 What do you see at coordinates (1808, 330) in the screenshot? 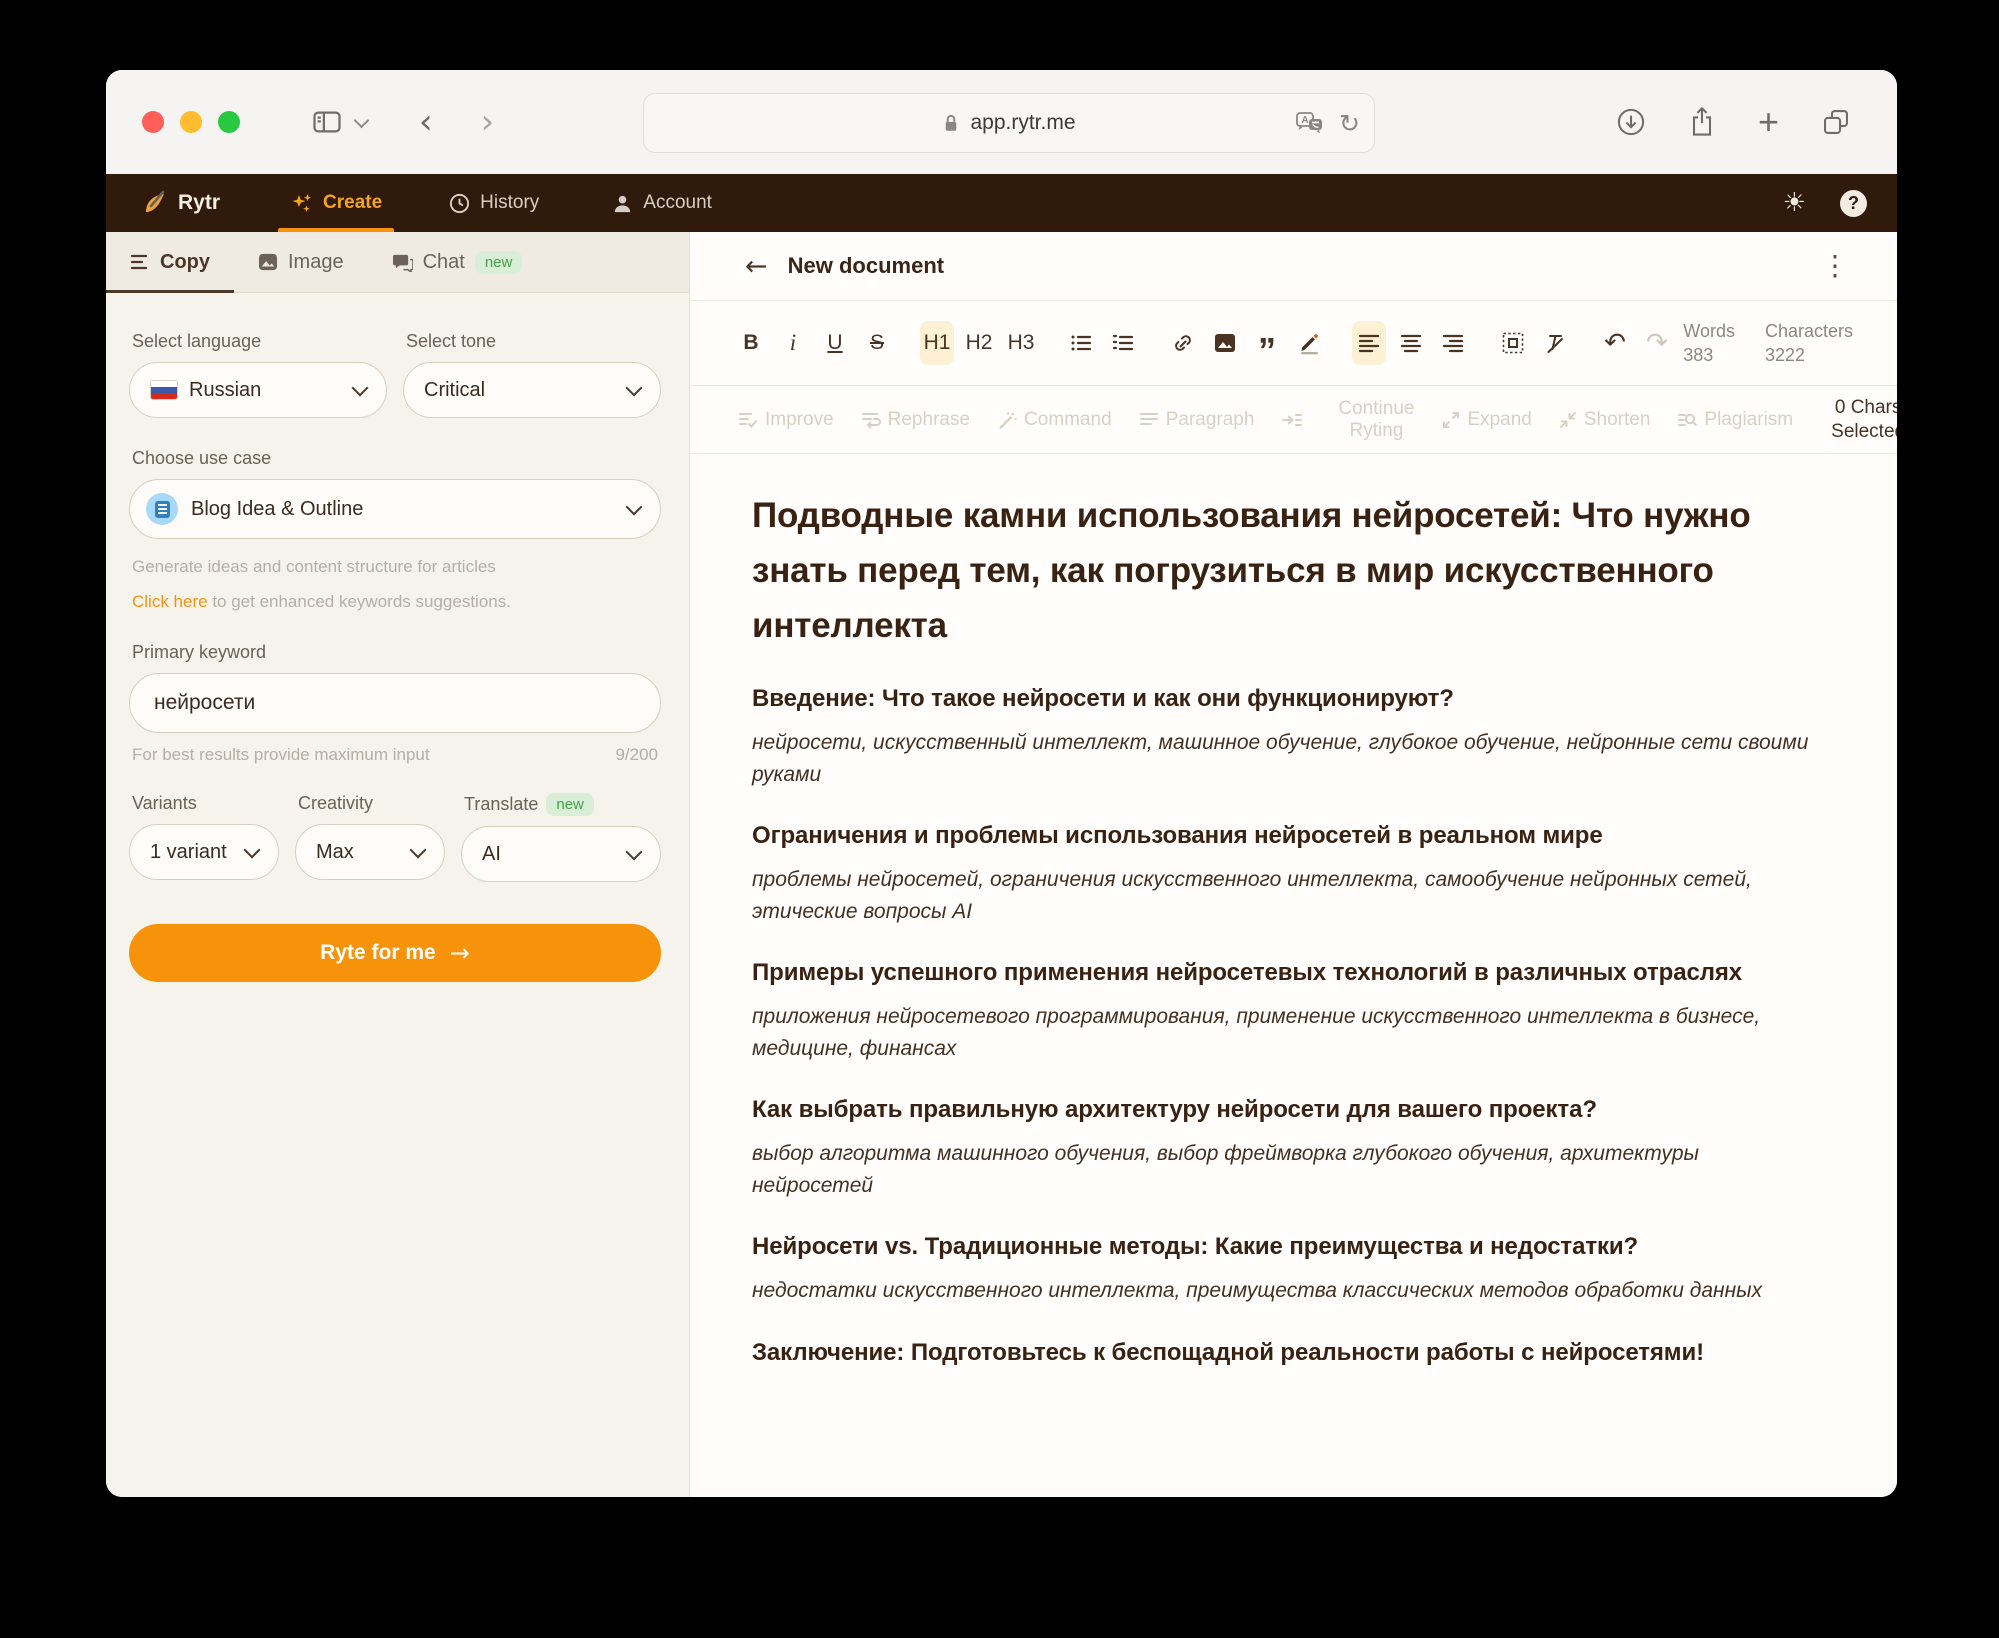
I see `characters-label: Characters` at bounding box center [1808, 330].